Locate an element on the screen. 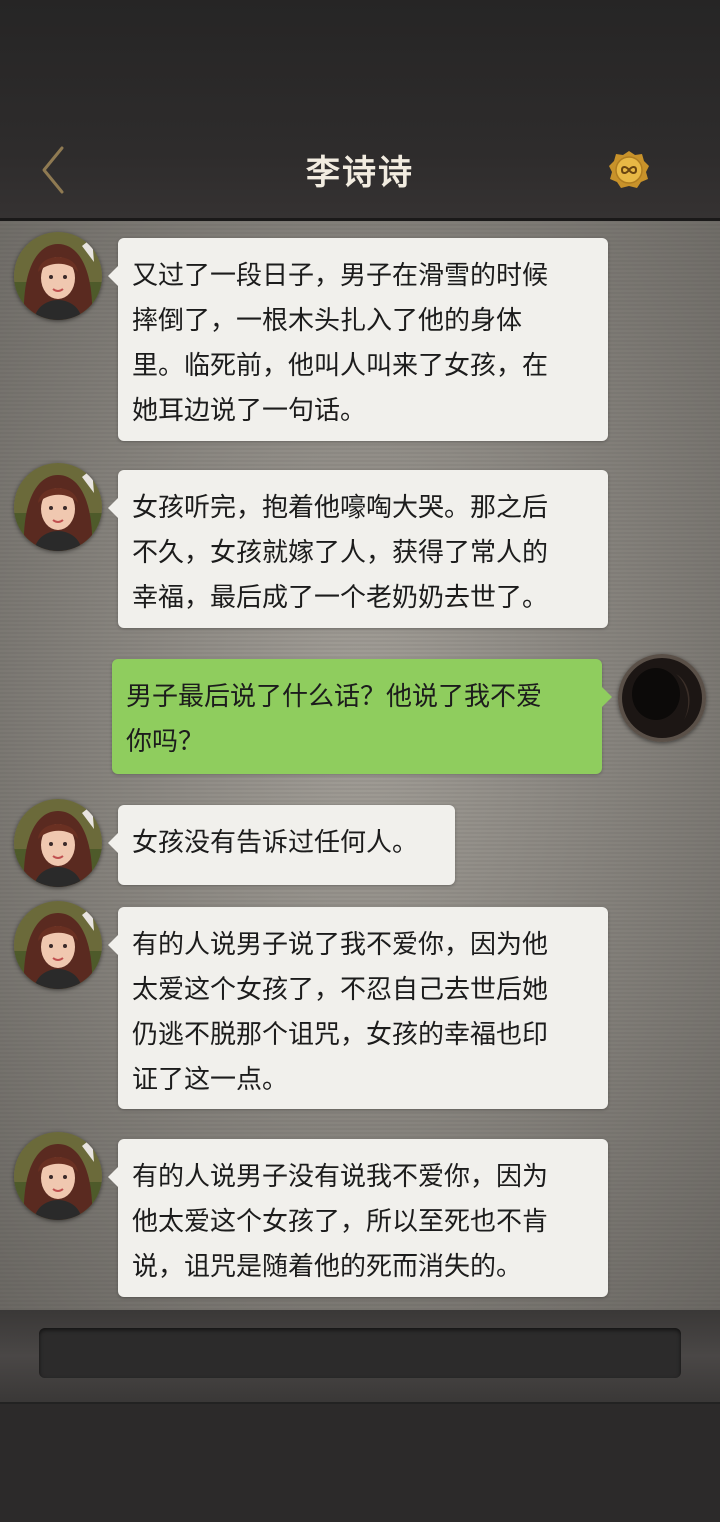 The image size is (720, 1522). message-line: 里。临死前，他叫人叫来了女孩，在 is located at coordinates (340, 366).